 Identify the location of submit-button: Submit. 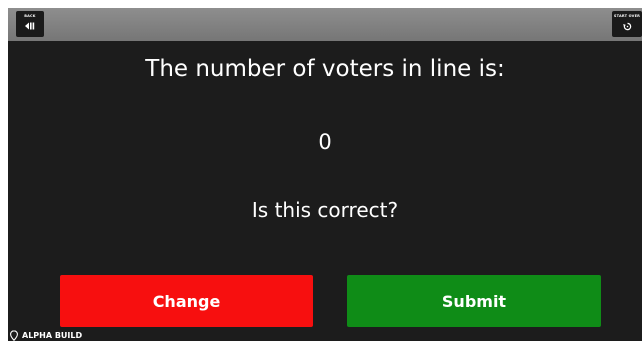
(474, 301).